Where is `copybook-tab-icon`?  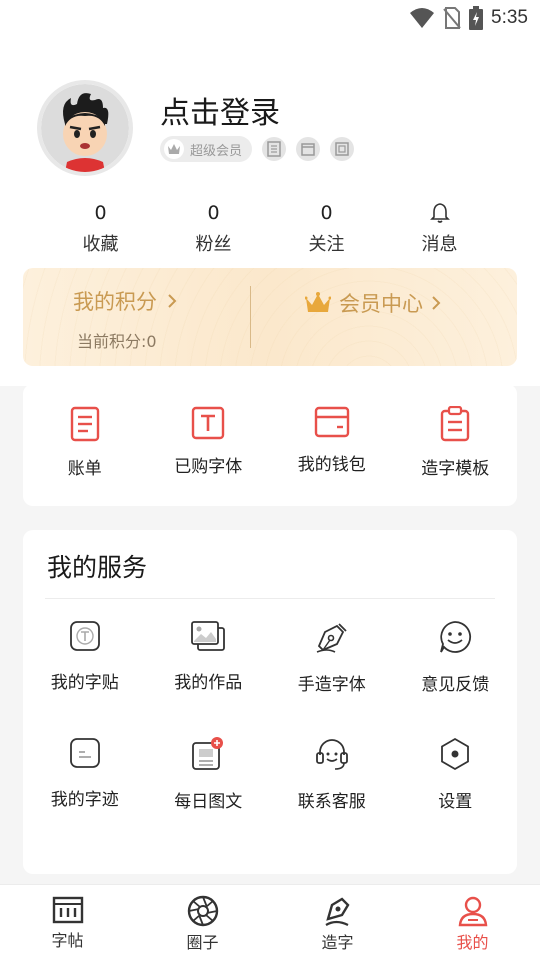 copybook-tab-icon is located at coordinates (67, 910).